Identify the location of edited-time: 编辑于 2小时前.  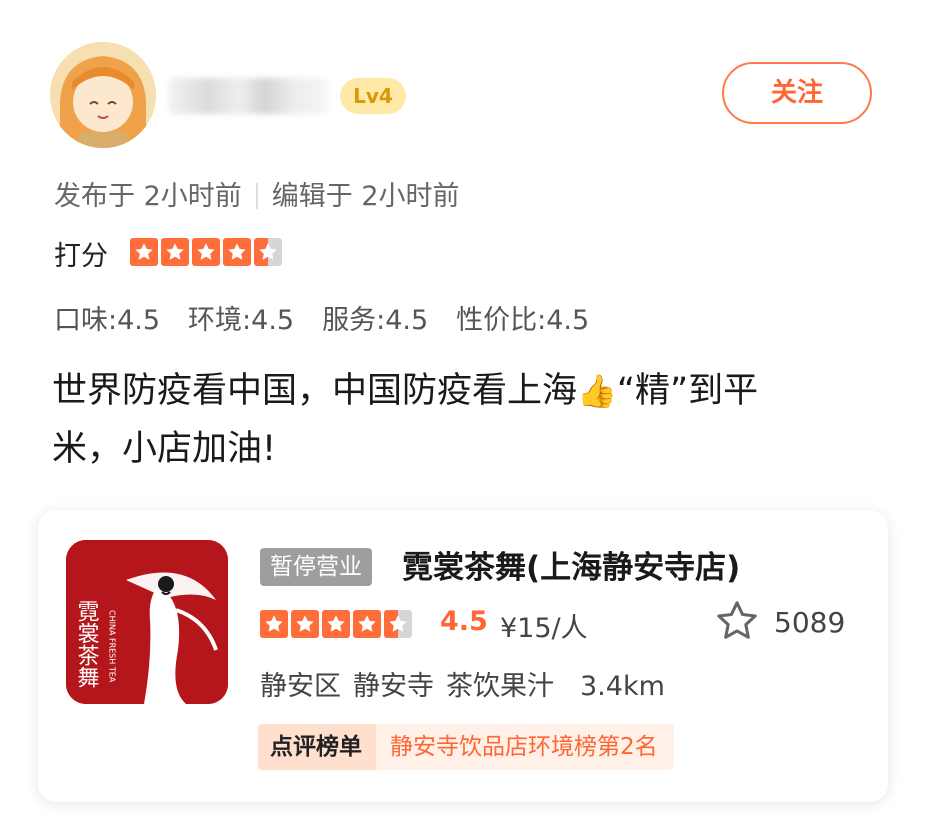
(365, 196).